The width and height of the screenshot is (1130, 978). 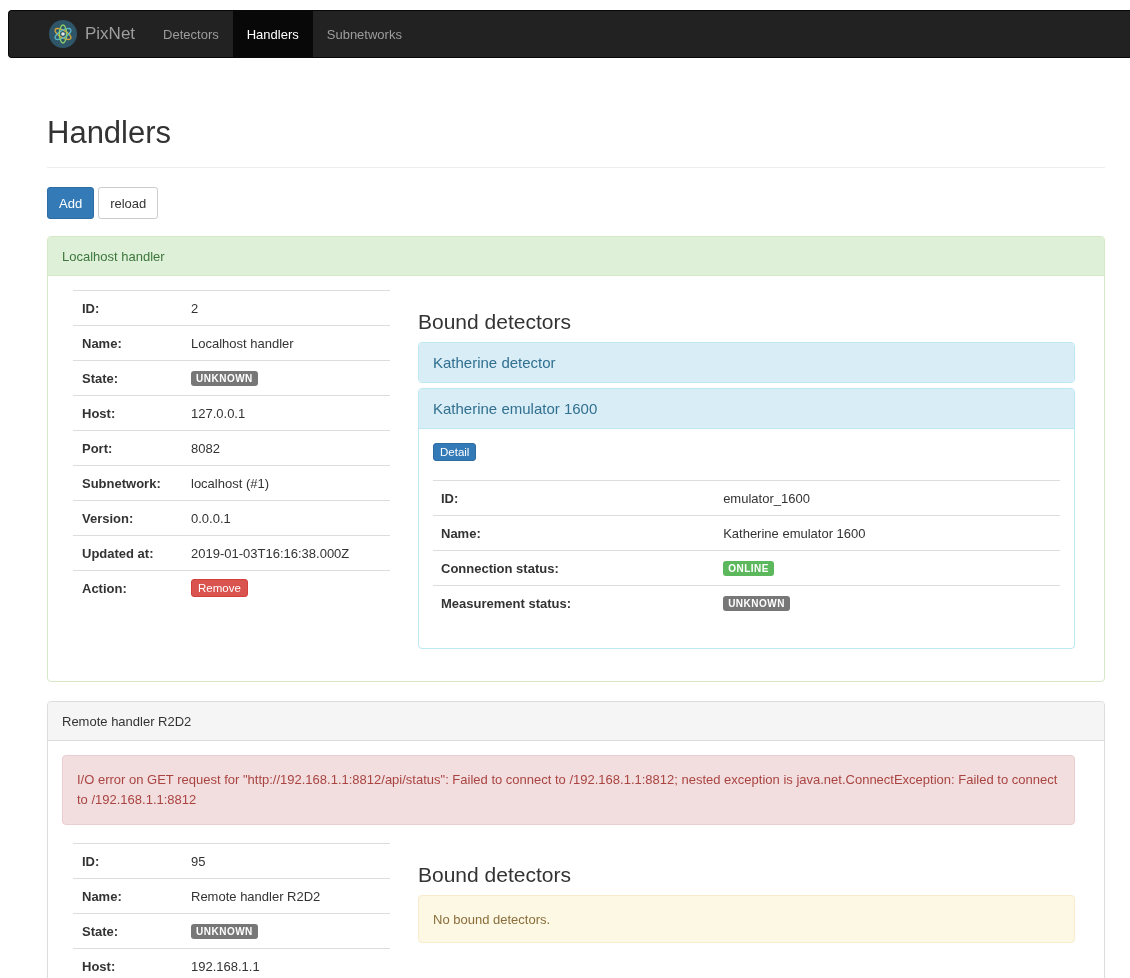 What do you see at coordinates (127, 587) in the screenshot?
I see `field-label: Action:` at bounding box center [127, 587].